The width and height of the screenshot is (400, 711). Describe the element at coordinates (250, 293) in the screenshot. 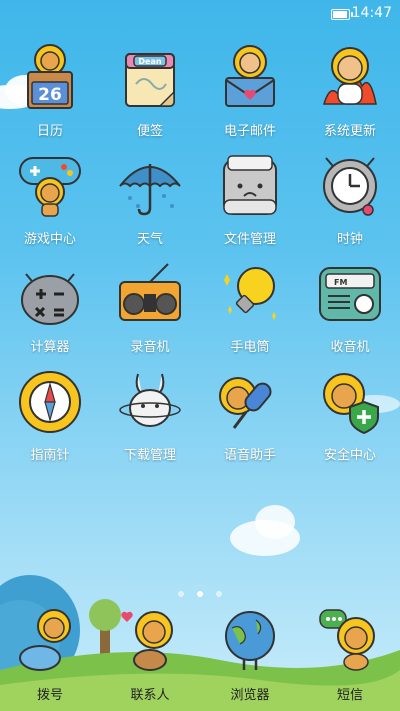

I see `lightbulb-icon` at that location.